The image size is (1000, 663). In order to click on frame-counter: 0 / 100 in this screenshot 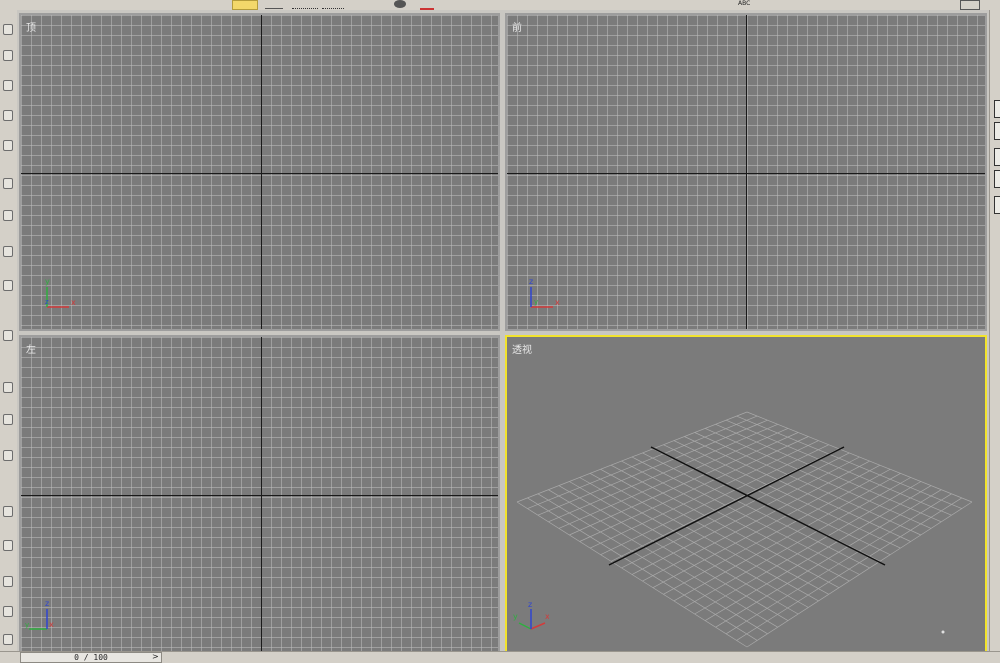, I will do `click(91, 657)`.